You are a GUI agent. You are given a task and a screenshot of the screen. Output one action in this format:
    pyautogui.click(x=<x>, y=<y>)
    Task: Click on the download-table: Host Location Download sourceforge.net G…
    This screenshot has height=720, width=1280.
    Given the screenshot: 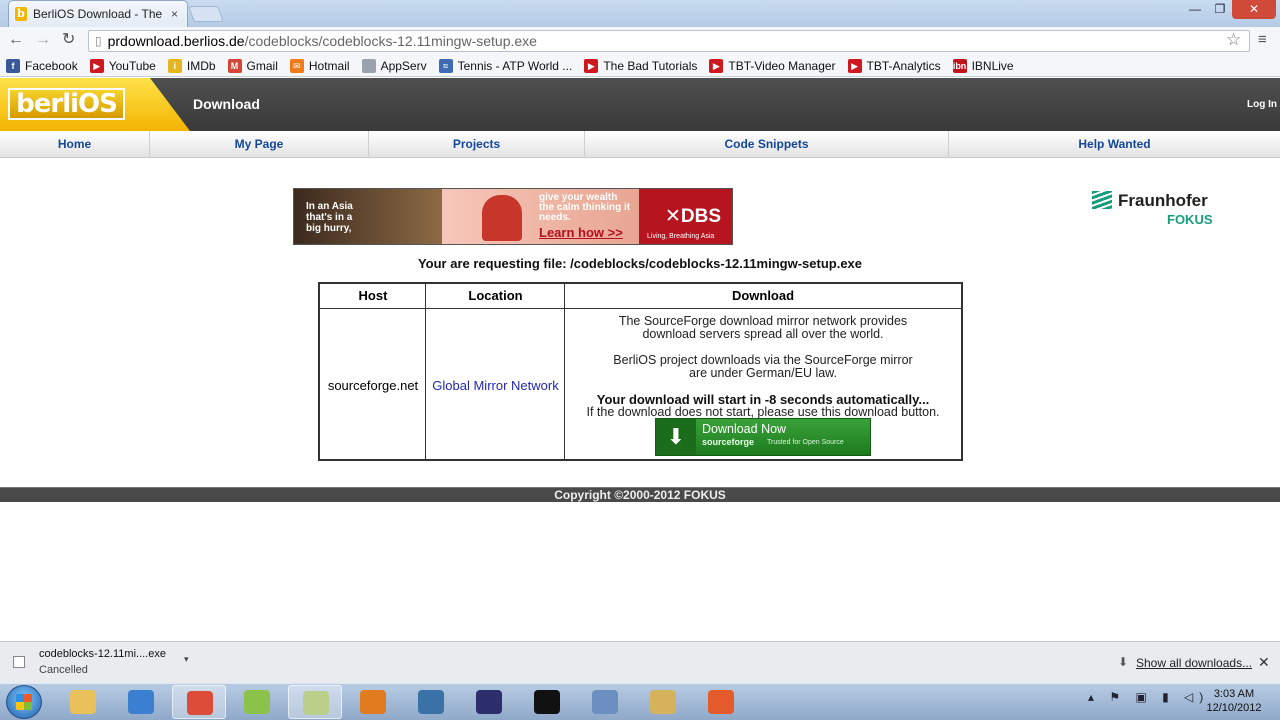 What is the action you would take?
    pyautogui.click(x=640, y=371)
    